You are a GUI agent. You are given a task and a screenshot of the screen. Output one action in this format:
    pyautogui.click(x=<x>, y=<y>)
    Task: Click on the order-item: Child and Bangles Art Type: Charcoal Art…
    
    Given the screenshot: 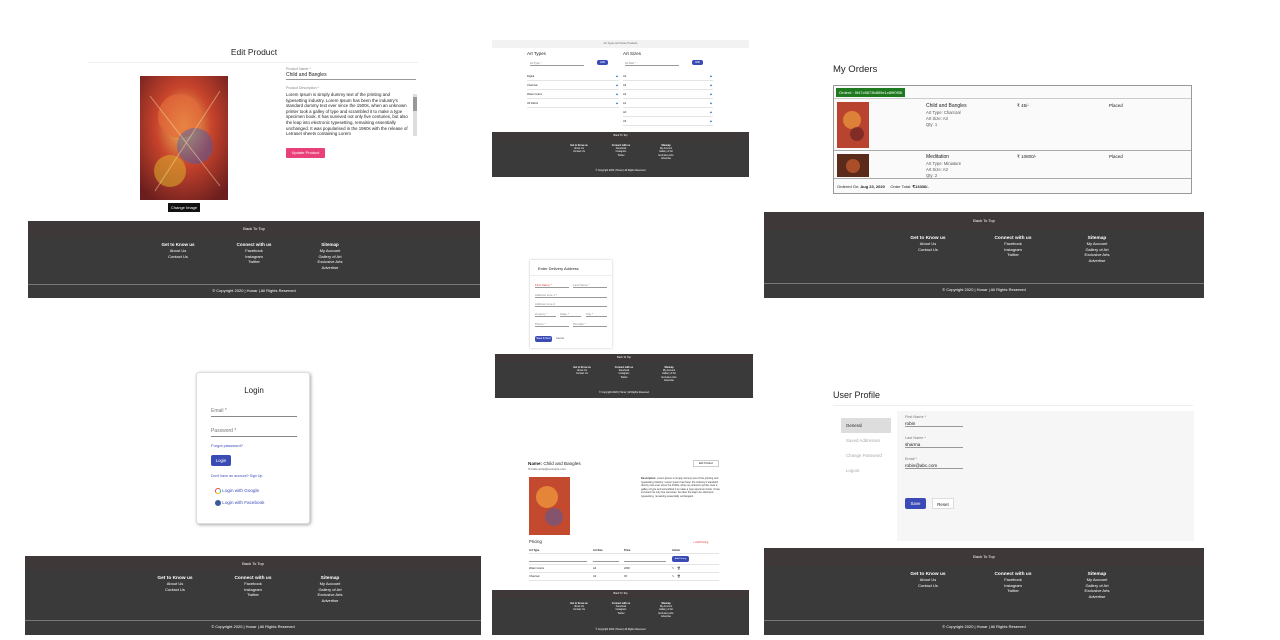 What is the action you would take?
    pyautogui.click(x=1012, y=125)
    